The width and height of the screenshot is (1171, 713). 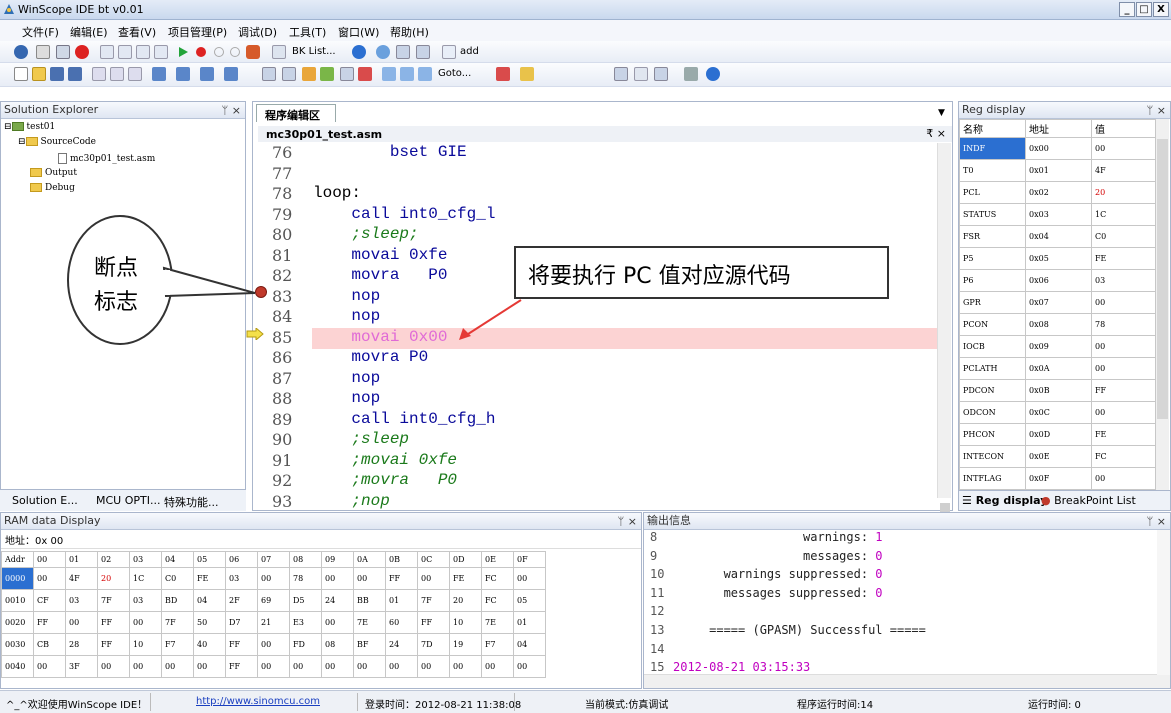 What do you see at coordinates (1057, 148) in the screenshot?
I see `register-row: INDF 0x00 00` at bounding box center [1057, 148].